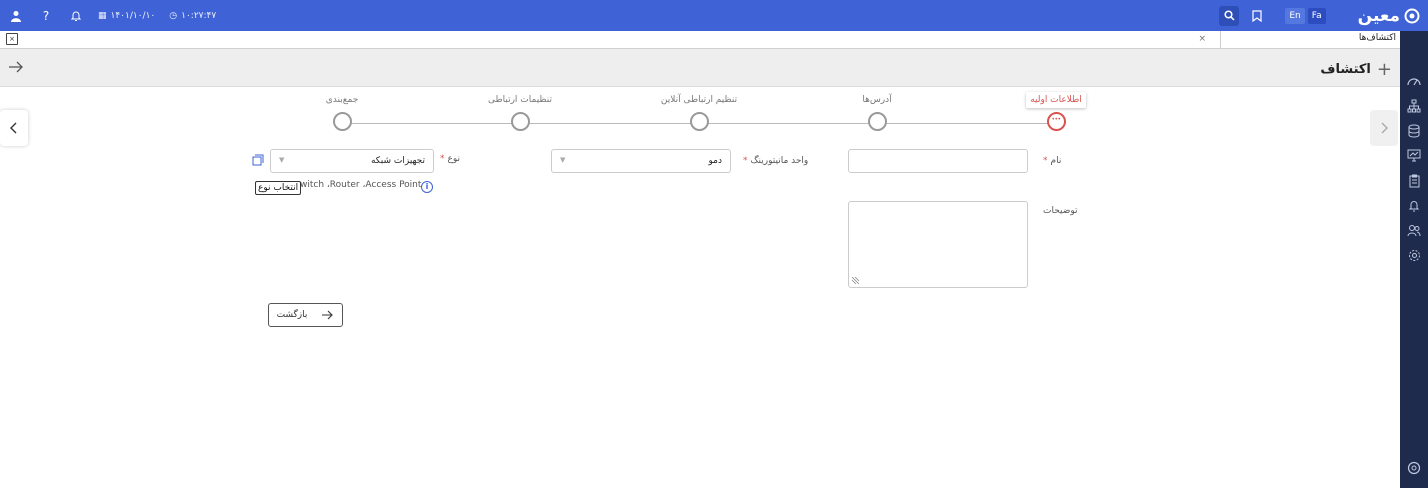 This screenshot has width=1428, height=488. What do you see at coordinates (1202, 39) in the screenshot?
I see `tab-close-icon: ×` at bounding box center [1202, 39].